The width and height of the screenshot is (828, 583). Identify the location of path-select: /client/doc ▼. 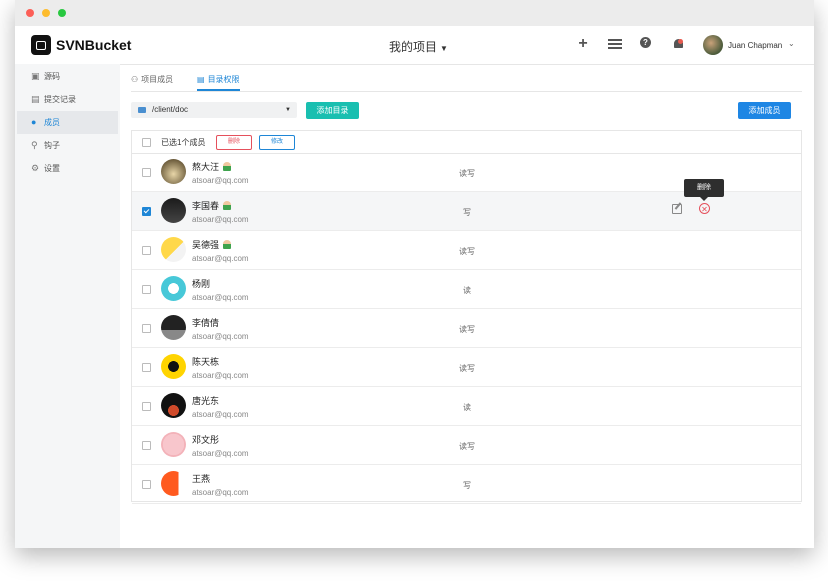
(214, 110).